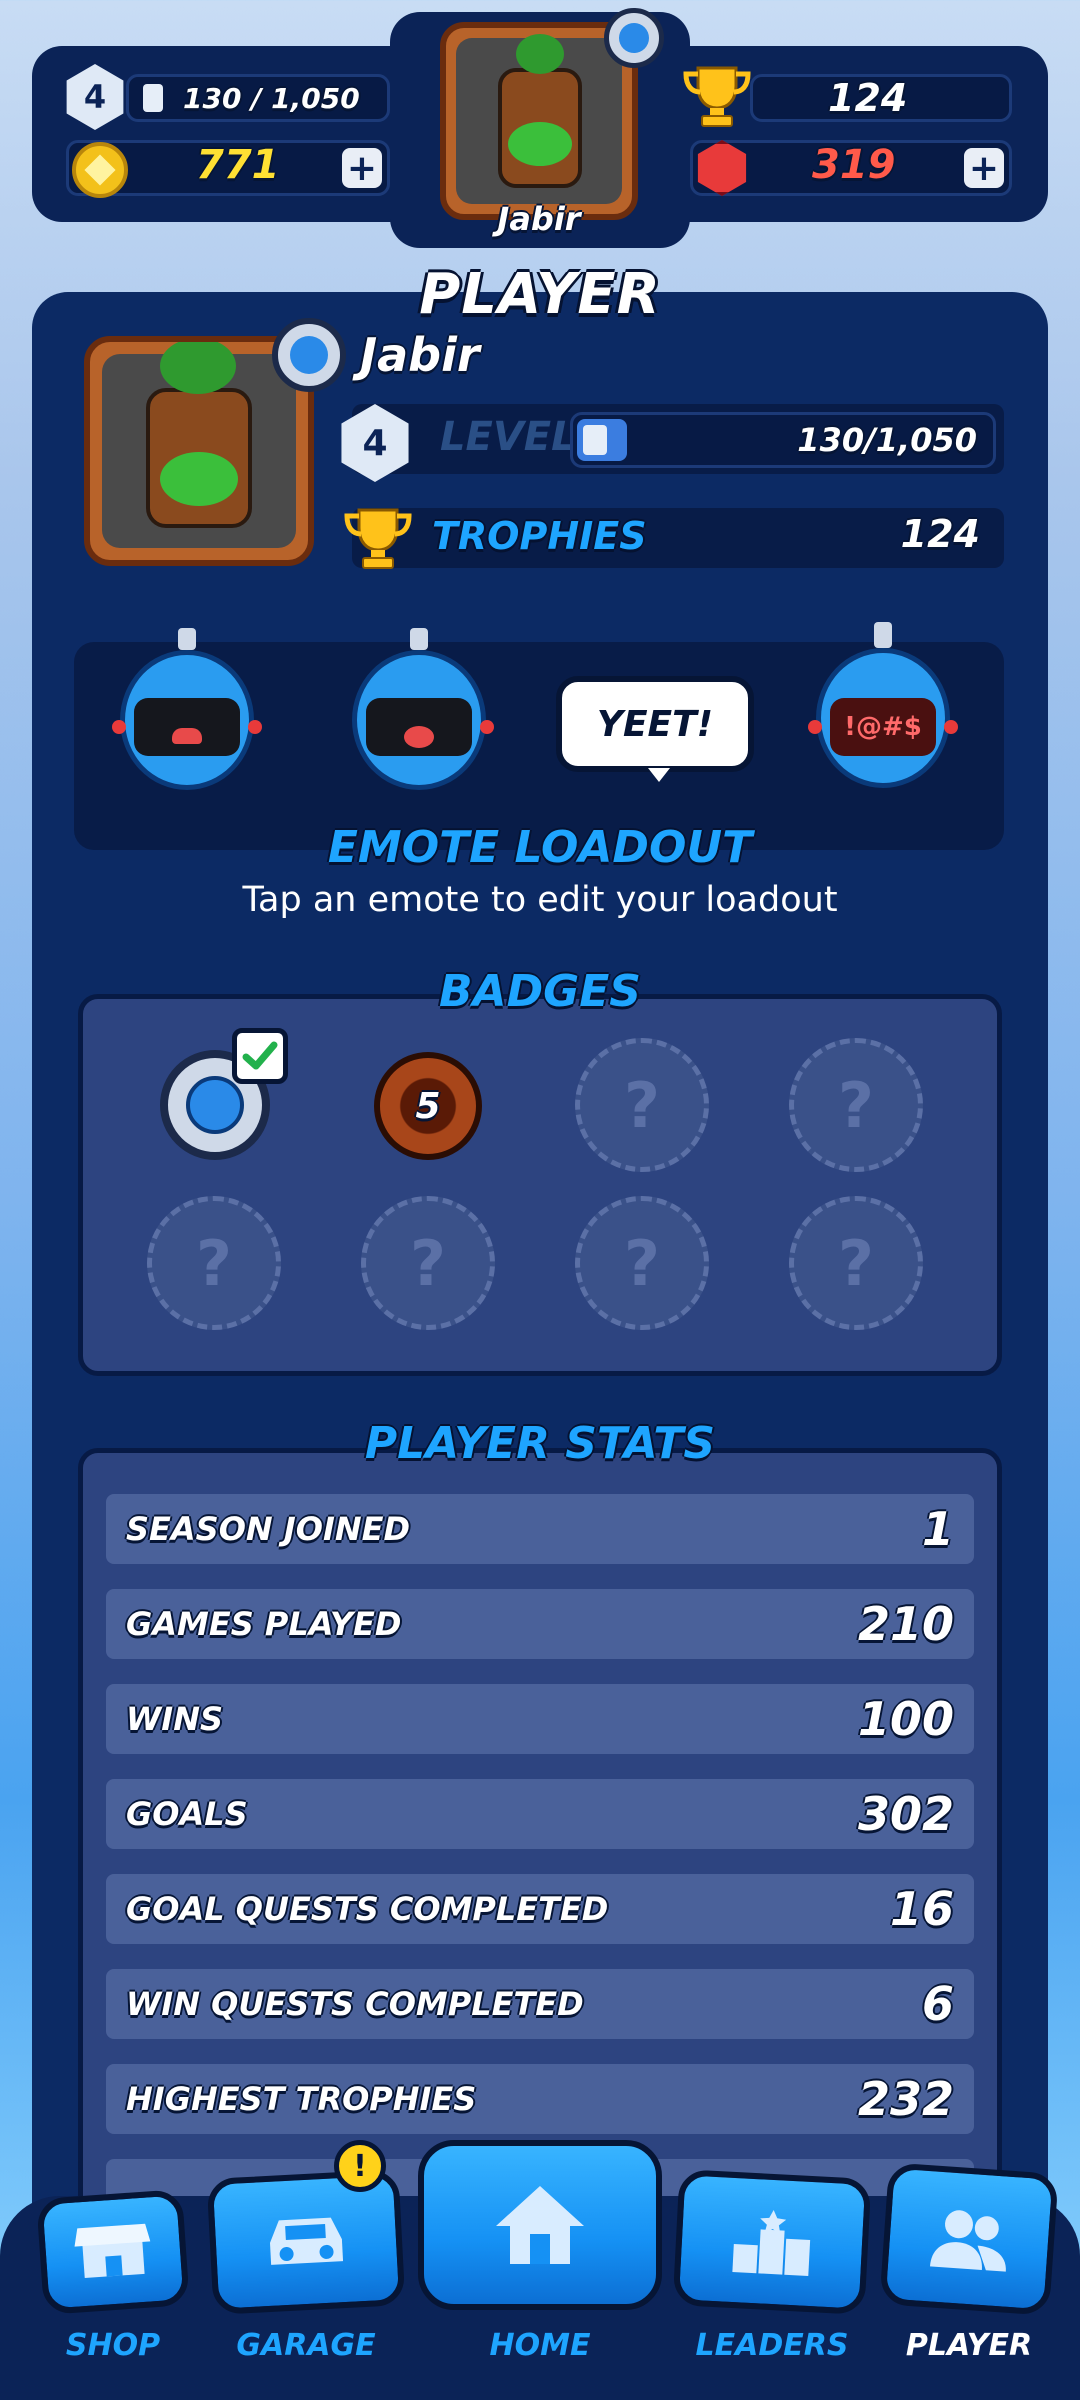 This screenshot has height=2400, width=1080. I want to click on profile-trophy-icon, so click(378, 538).